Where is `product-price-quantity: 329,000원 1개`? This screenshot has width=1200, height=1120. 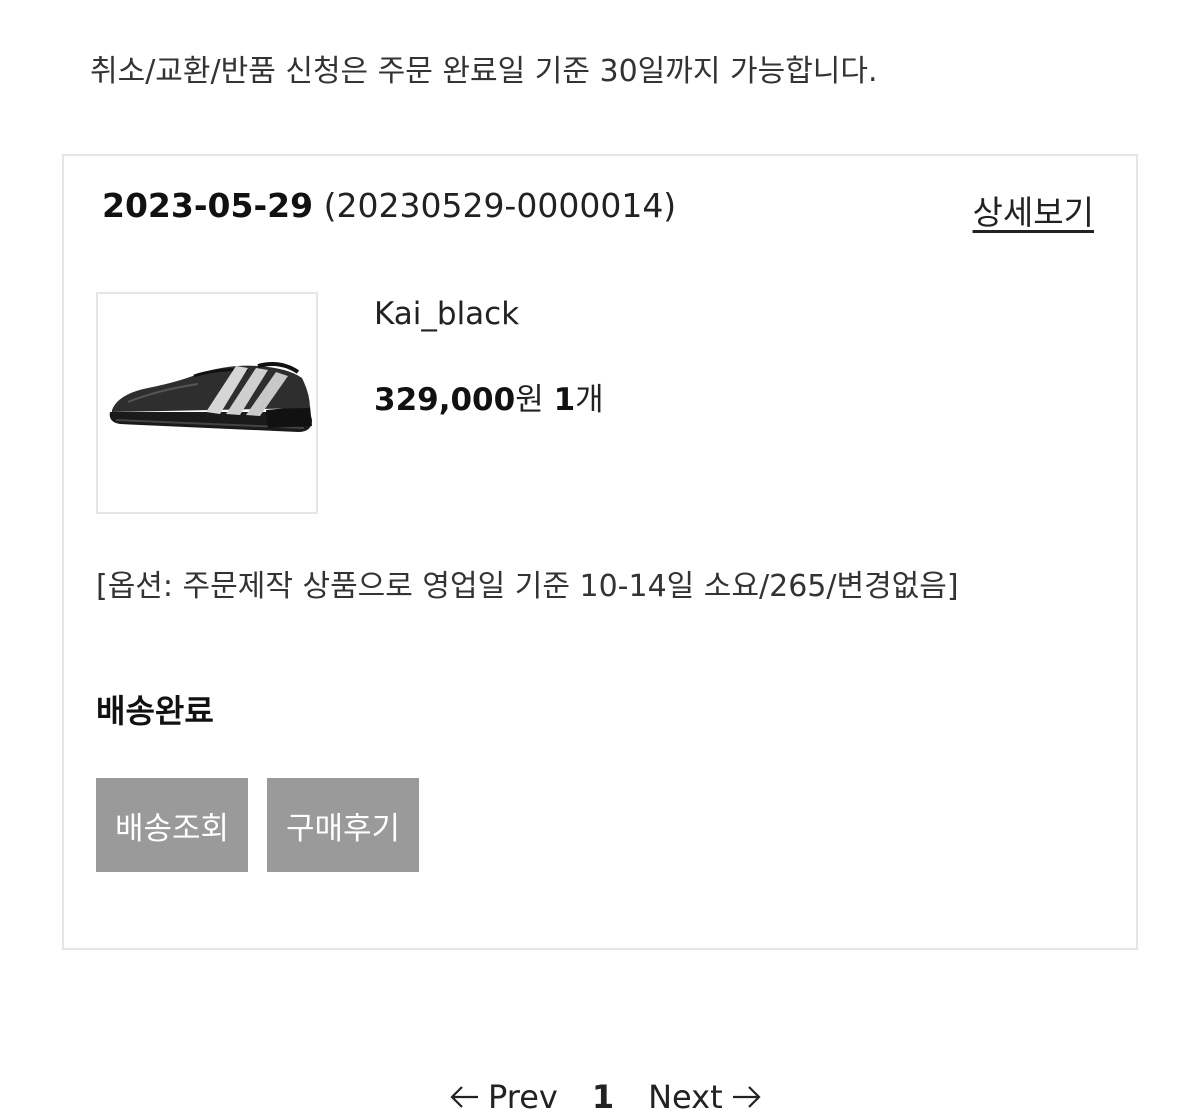 product-price-quantity: 329,000원 1개 is located at coordinates (489, 396).